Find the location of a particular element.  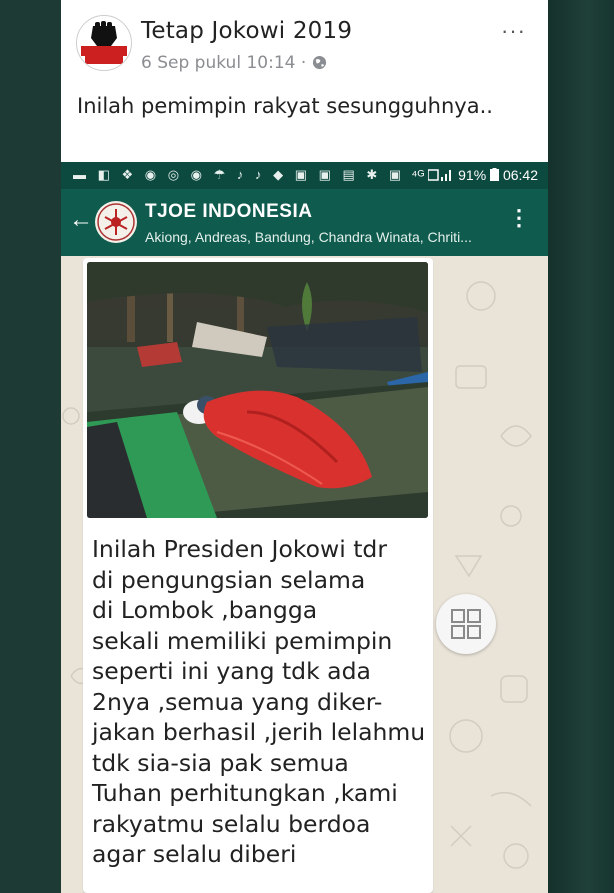

grid-view-button is located at coordinates (466, 624).